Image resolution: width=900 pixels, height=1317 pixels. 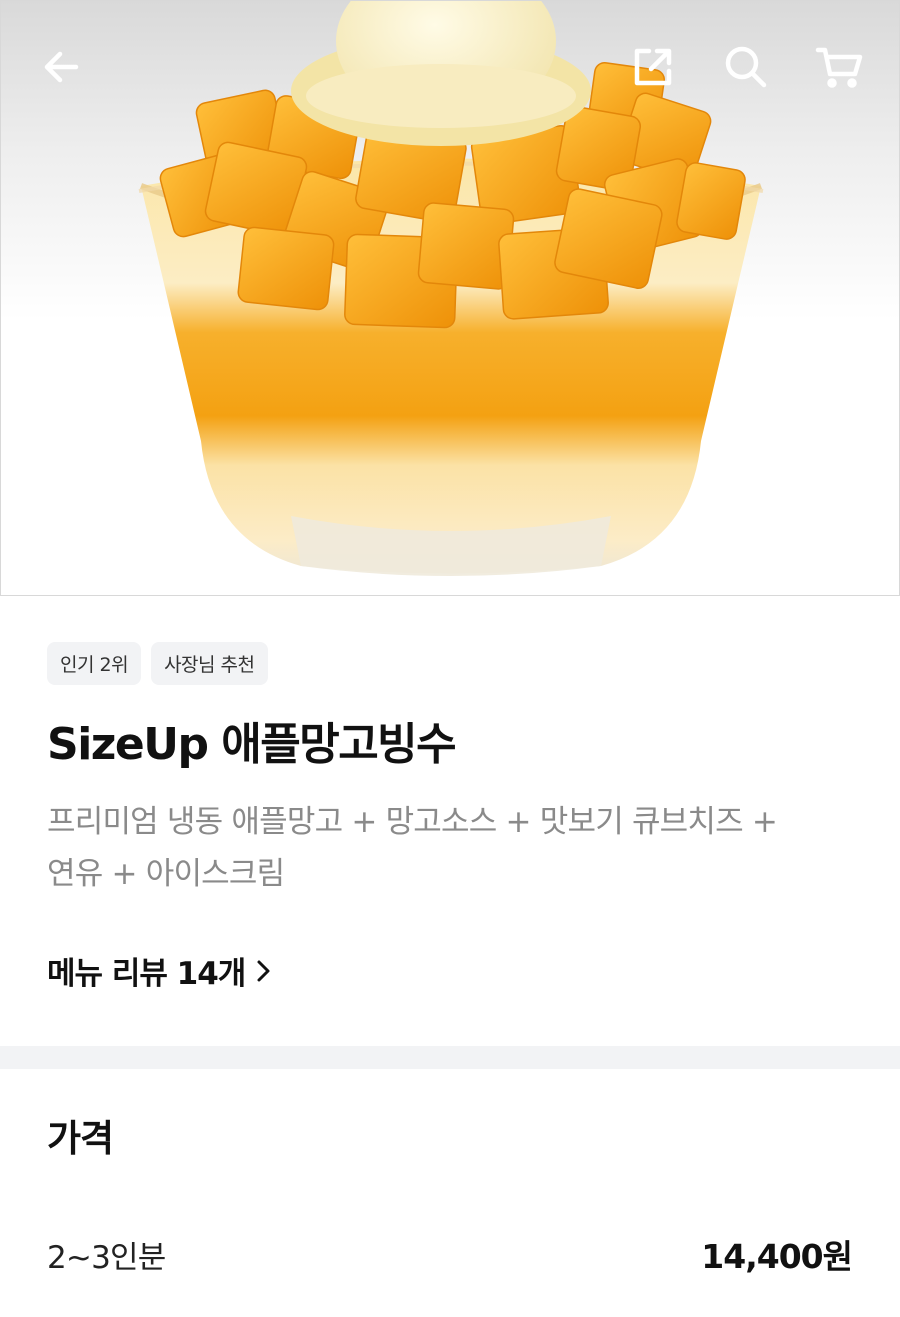 What do you see at coordinates (94, 663) in the screenshot?
I see `popular-rank-badge: 인기 2위` at bounding box center [94, 663].